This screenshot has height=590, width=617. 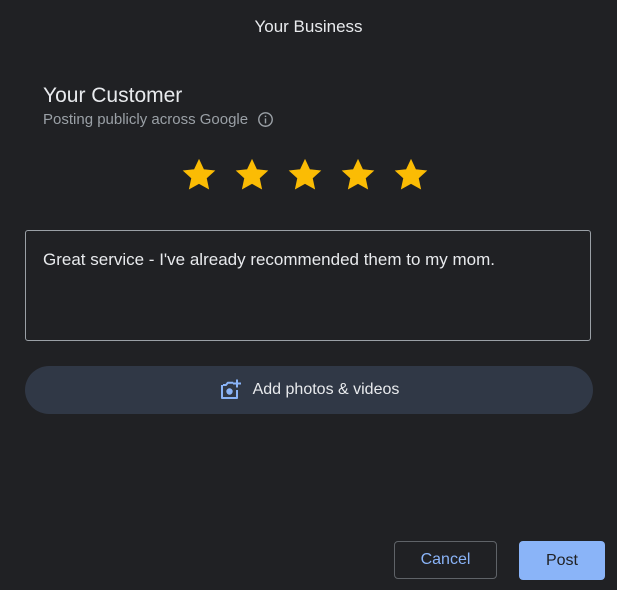 I want to click on reviewer-name: Your Customer, so click(x=113, y=95).